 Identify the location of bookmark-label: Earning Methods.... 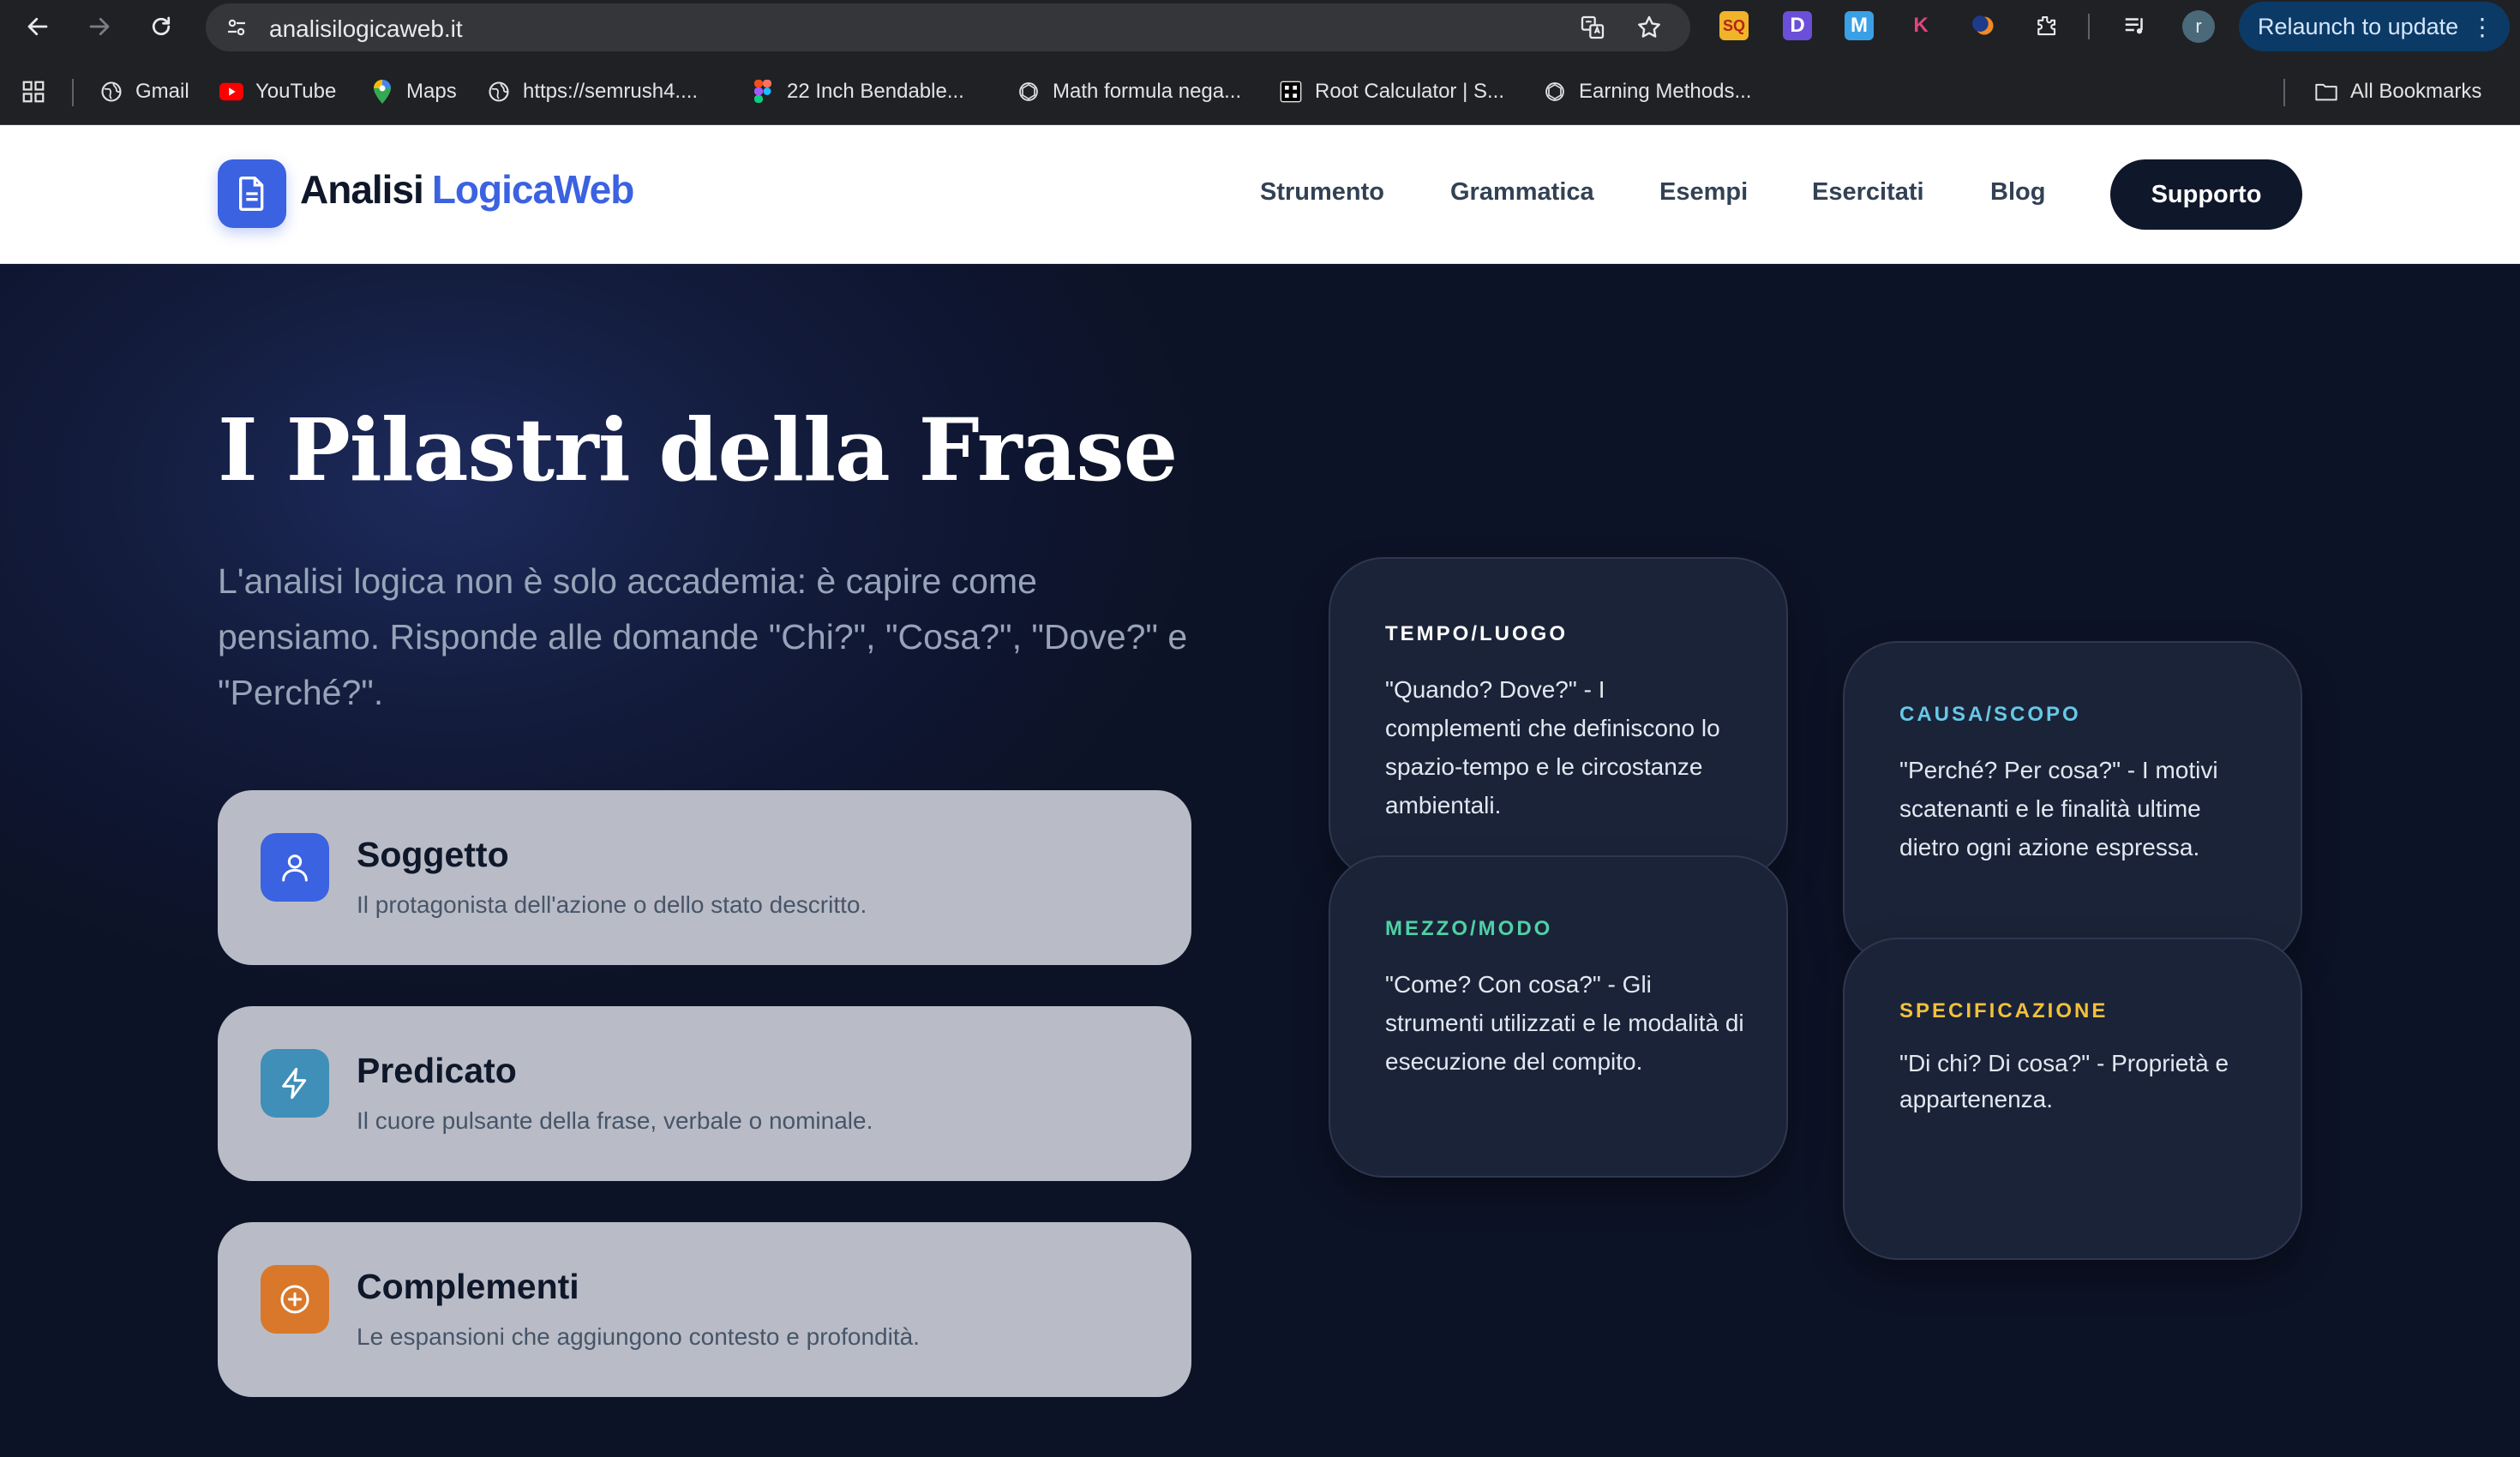
(1665, 91).